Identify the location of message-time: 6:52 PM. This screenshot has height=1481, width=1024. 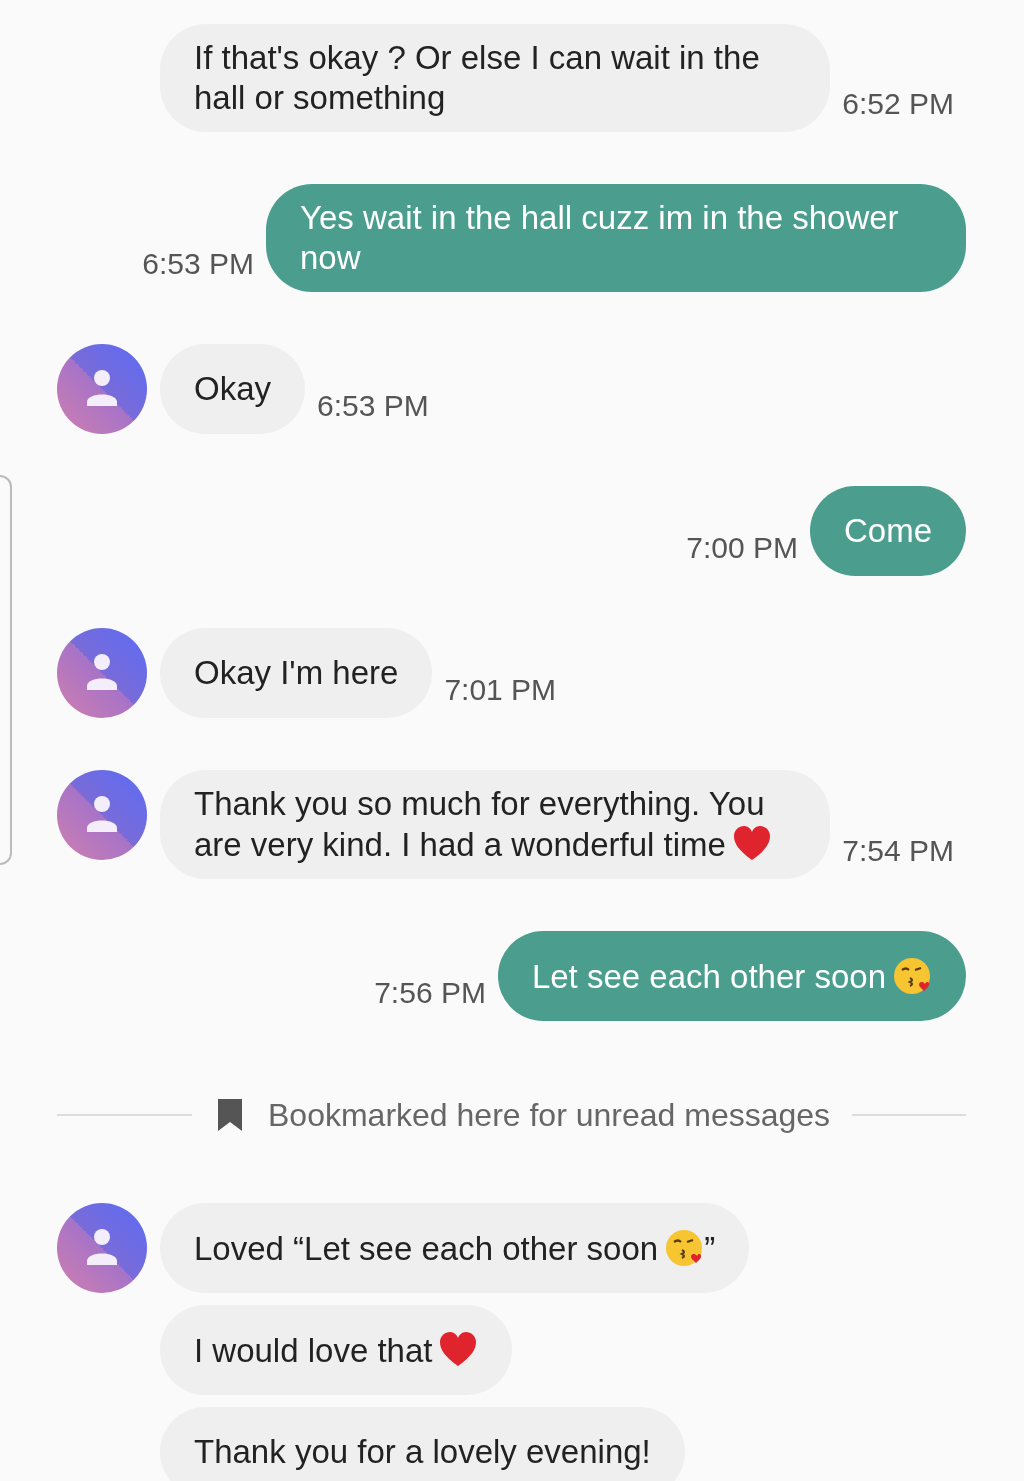
(898, 104).